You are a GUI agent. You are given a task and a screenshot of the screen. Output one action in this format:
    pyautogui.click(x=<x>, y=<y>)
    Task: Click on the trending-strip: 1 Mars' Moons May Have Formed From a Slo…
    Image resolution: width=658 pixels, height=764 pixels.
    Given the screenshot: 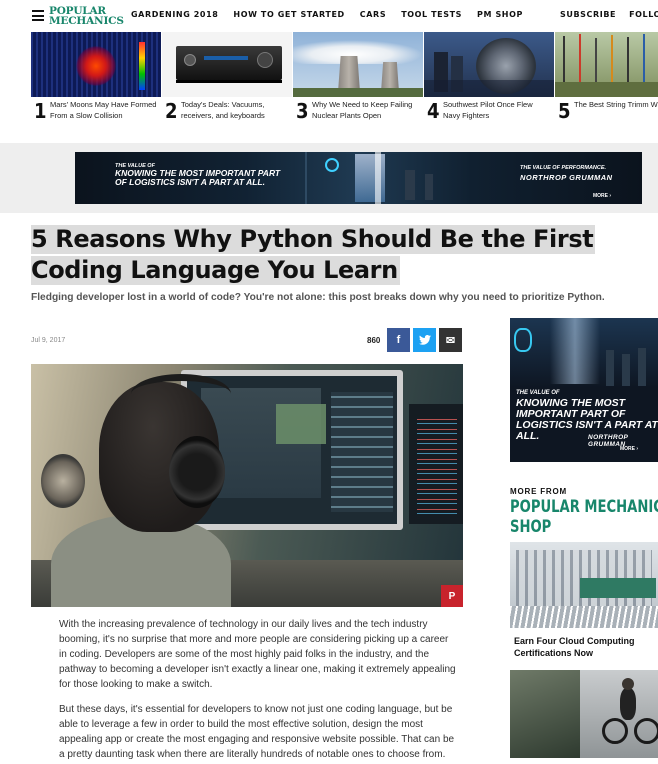 What is the action you would take?
    pyautogui.click(x=329, y=86)
    